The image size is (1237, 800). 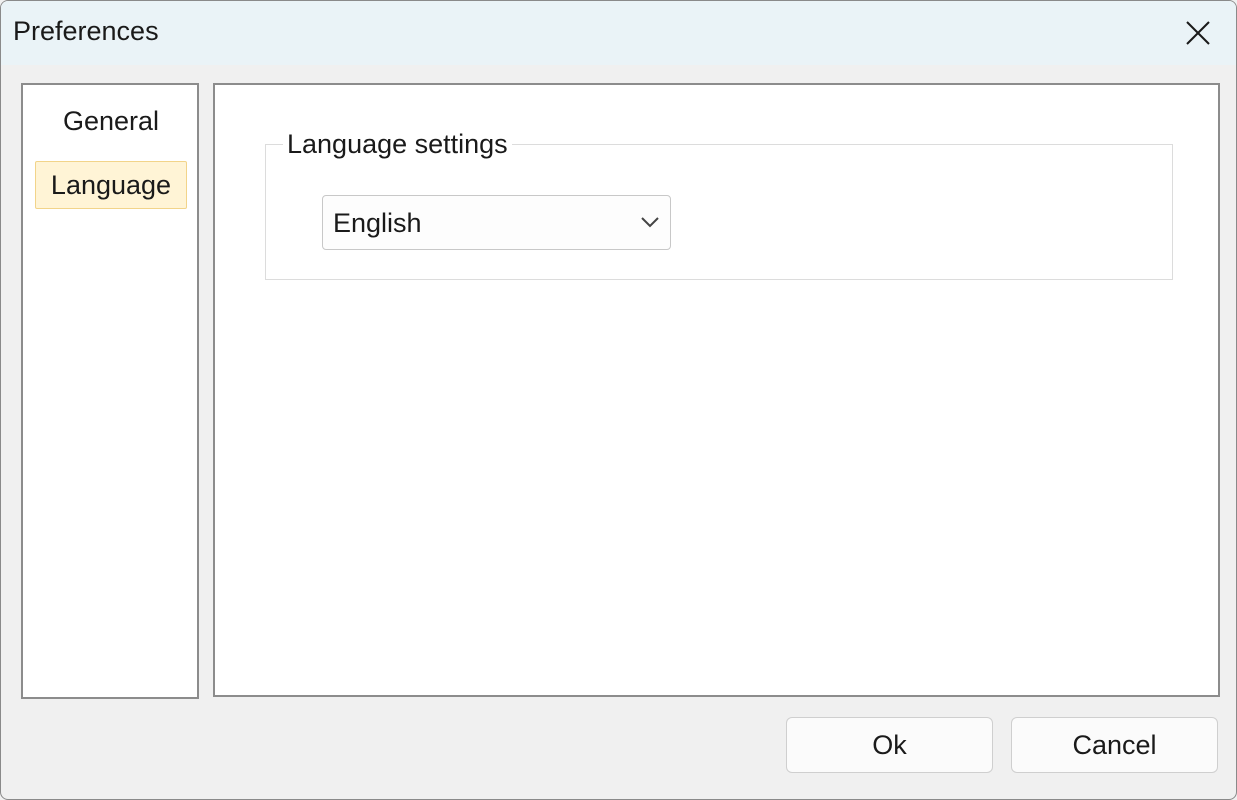 I want to click on language-select-value: English, so click(x=377, y=223).